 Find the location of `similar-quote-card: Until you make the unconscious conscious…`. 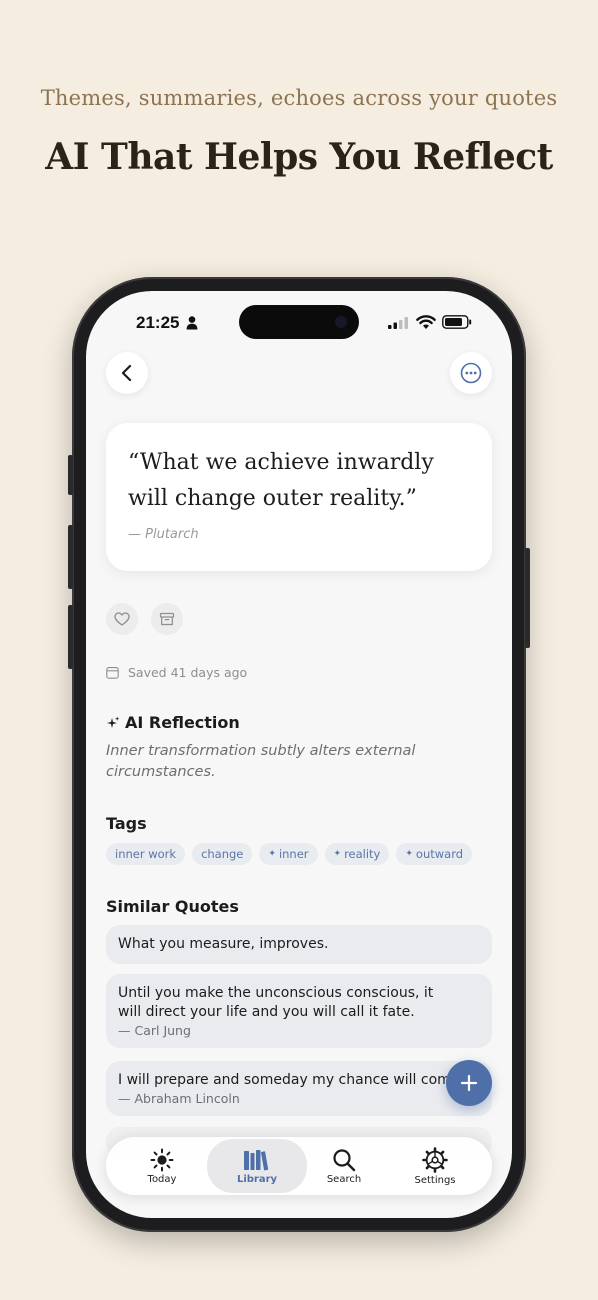

similar-quote-card: Until you make the unconscious conscious… is located at coordinates (299, 1011).